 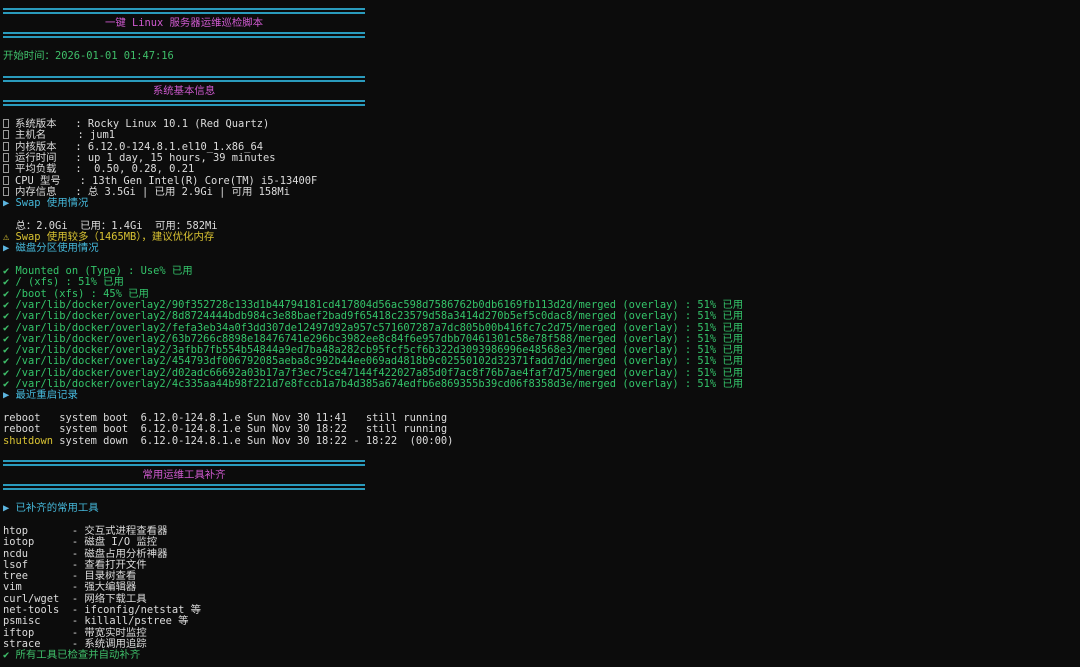 I want to click on tool-row: vim - 强大编辑器, so click(x=540, y=587).